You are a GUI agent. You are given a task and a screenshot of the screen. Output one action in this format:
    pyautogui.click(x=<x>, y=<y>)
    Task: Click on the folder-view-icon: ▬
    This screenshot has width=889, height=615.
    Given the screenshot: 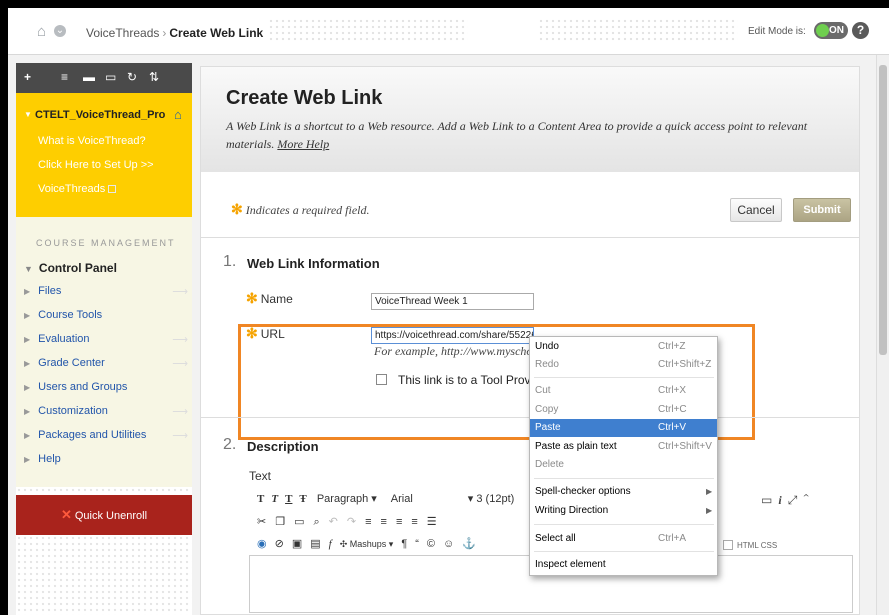 What is the action you would take?
    pyautogui.click(x=89, y=77)
    